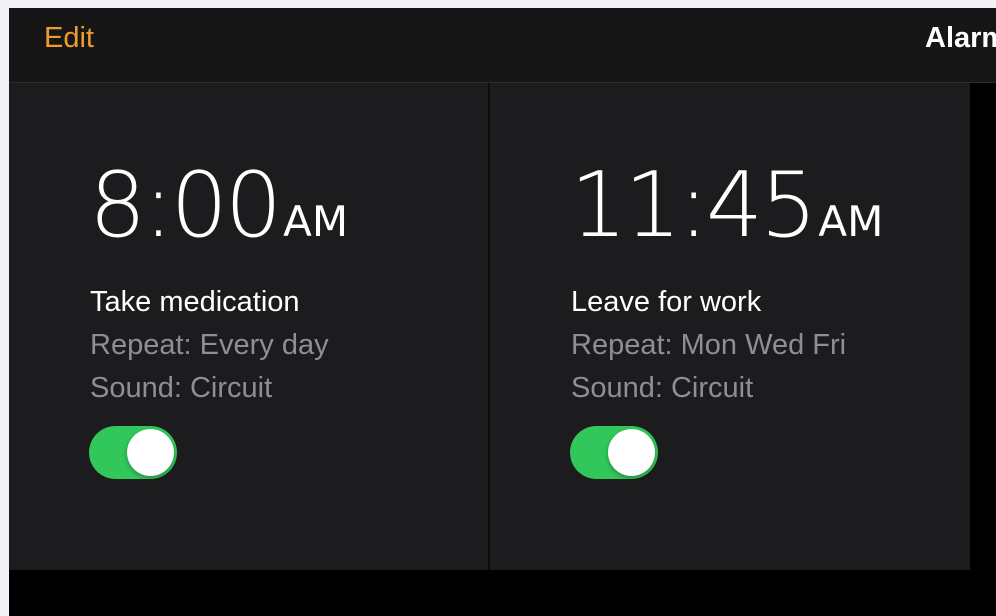 The width and height of the screenshot is (996, 616). What do you see at coordinates (209, 345) in the screenshot?
I see `alarm-repeat: Repeat: Every day` at bounding box center [209, 345].